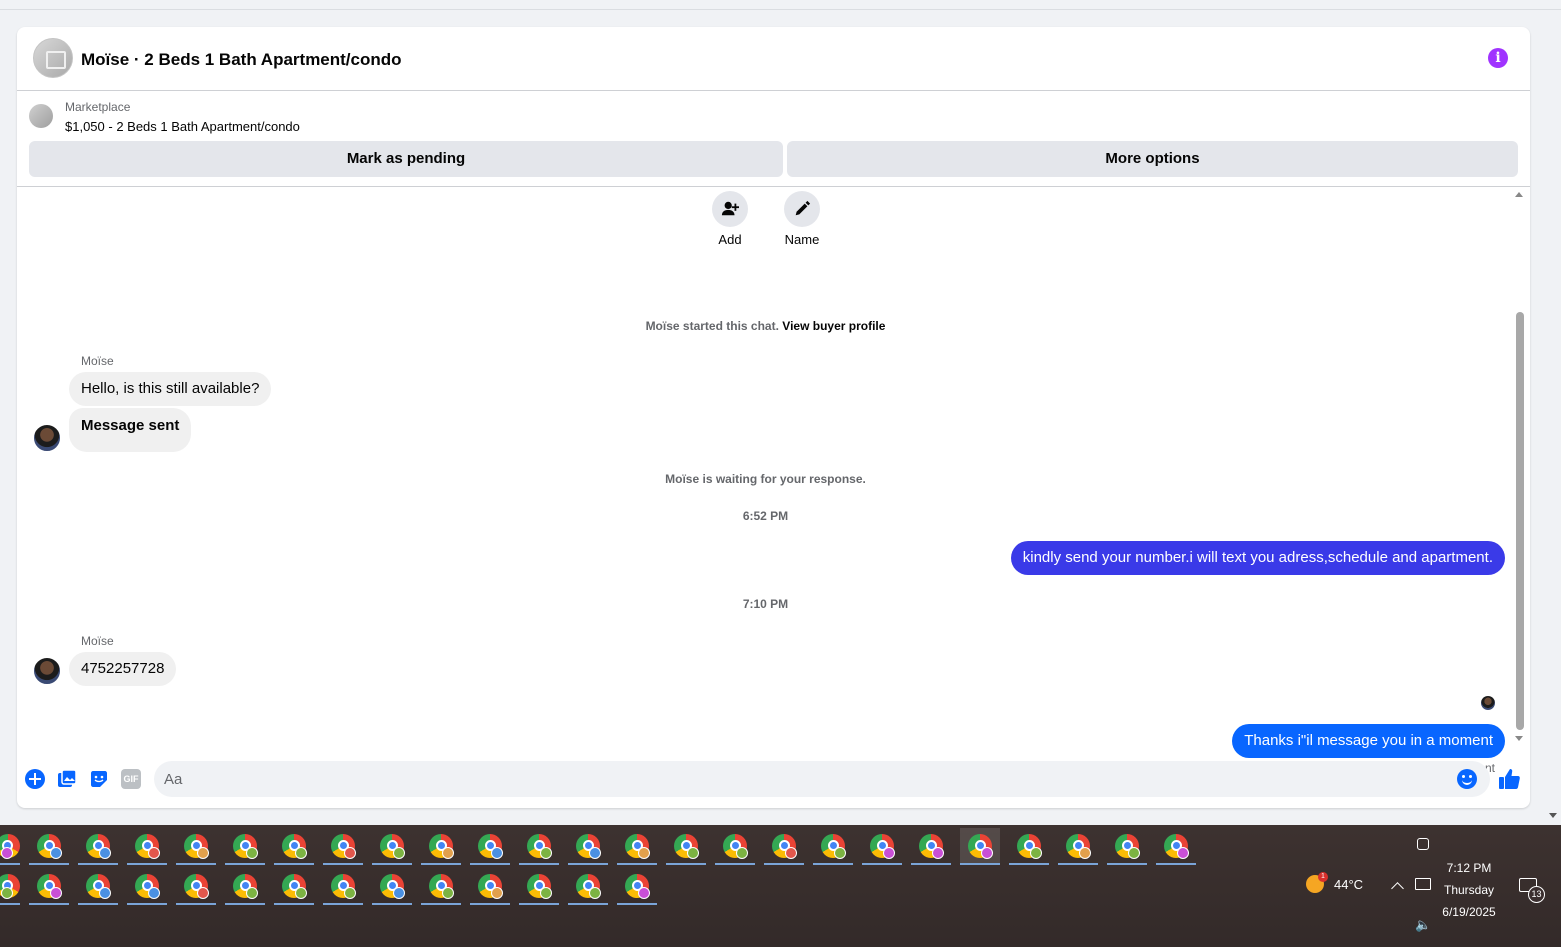 This screenshot has height=947, width=1561. What do you see at coordinates (1334, 882) in the screenshot?
I see `weather-widget: 1 44°C` at bounding box center [1334, 882].